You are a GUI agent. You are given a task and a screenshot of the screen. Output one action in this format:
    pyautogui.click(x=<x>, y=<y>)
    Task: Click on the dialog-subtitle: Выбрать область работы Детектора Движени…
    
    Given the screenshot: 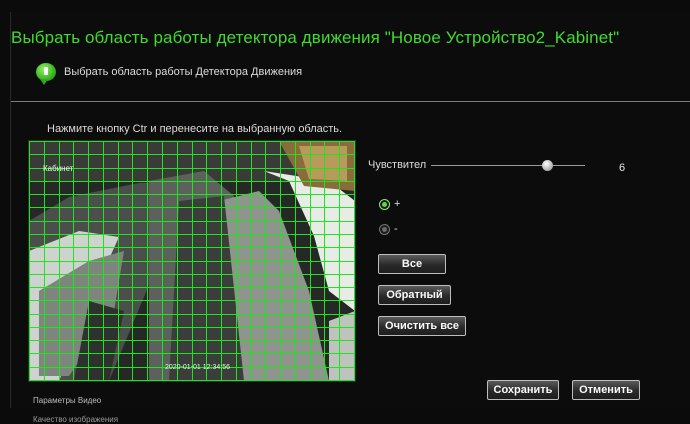 What is the action you would take?
    pyautogui.click(x=183, y=72)
    